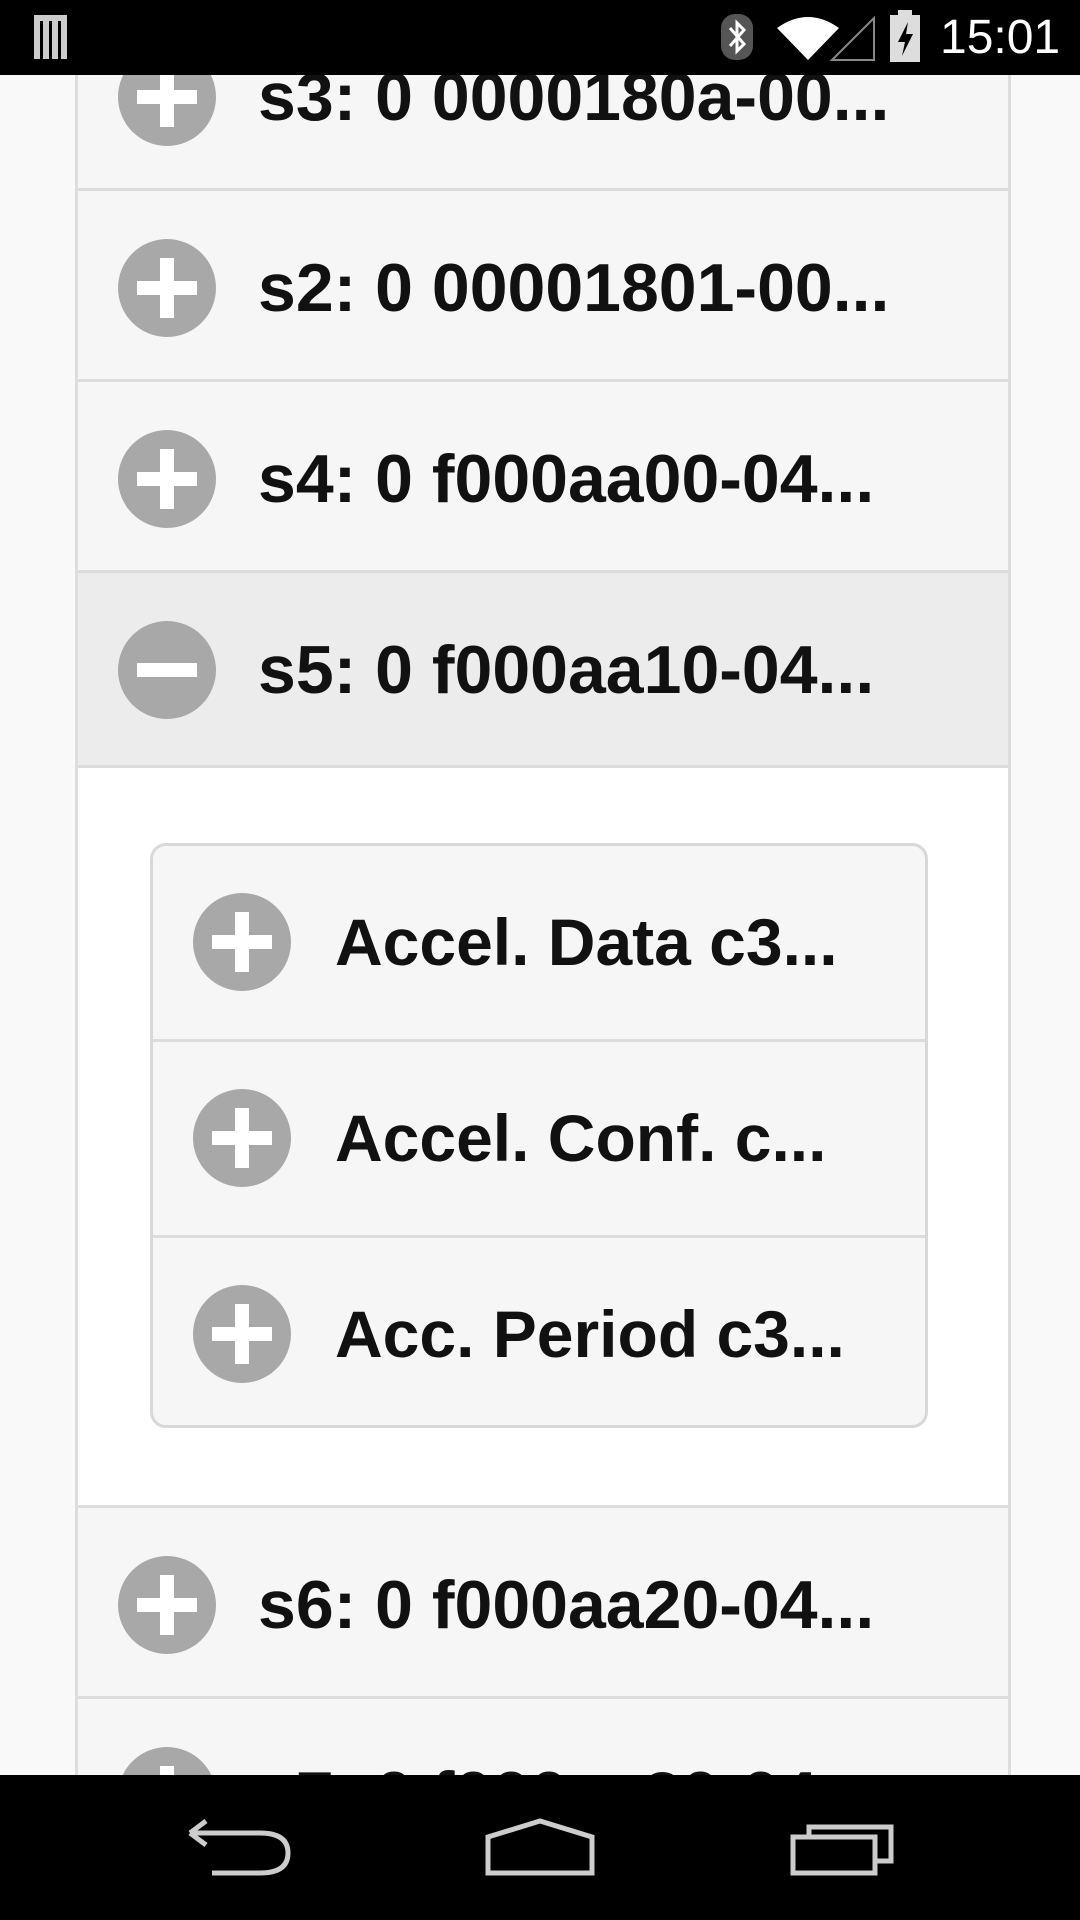  I want to click on back-button, so click(240, 1847).